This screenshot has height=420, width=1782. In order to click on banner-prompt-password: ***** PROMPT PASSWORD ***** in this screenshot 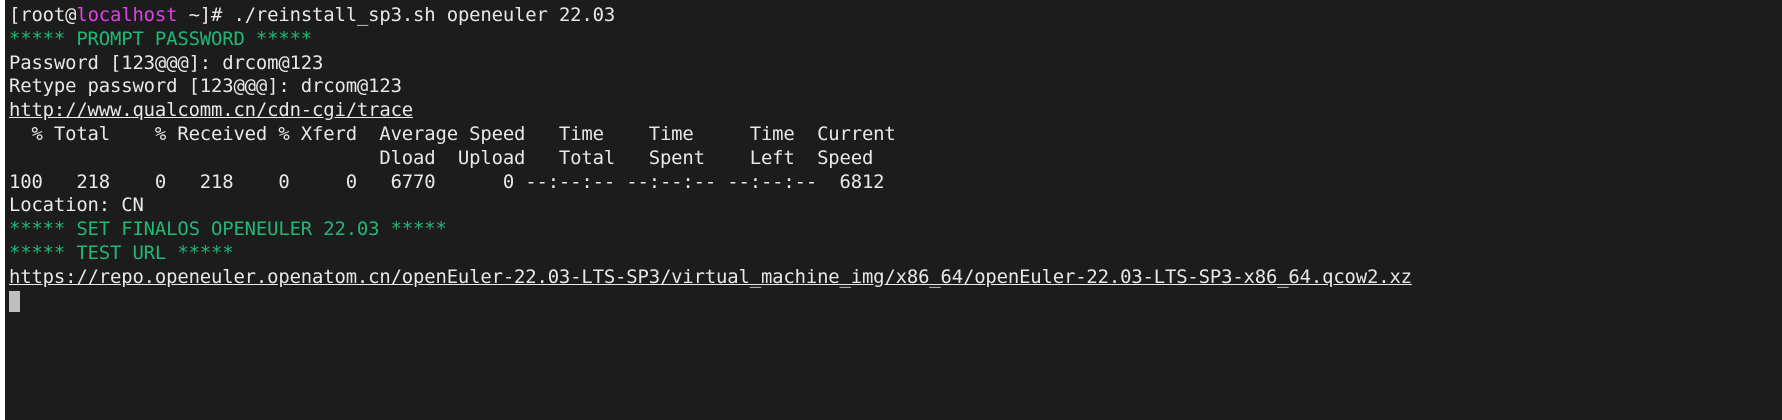, I will do `click(161, 38)`.